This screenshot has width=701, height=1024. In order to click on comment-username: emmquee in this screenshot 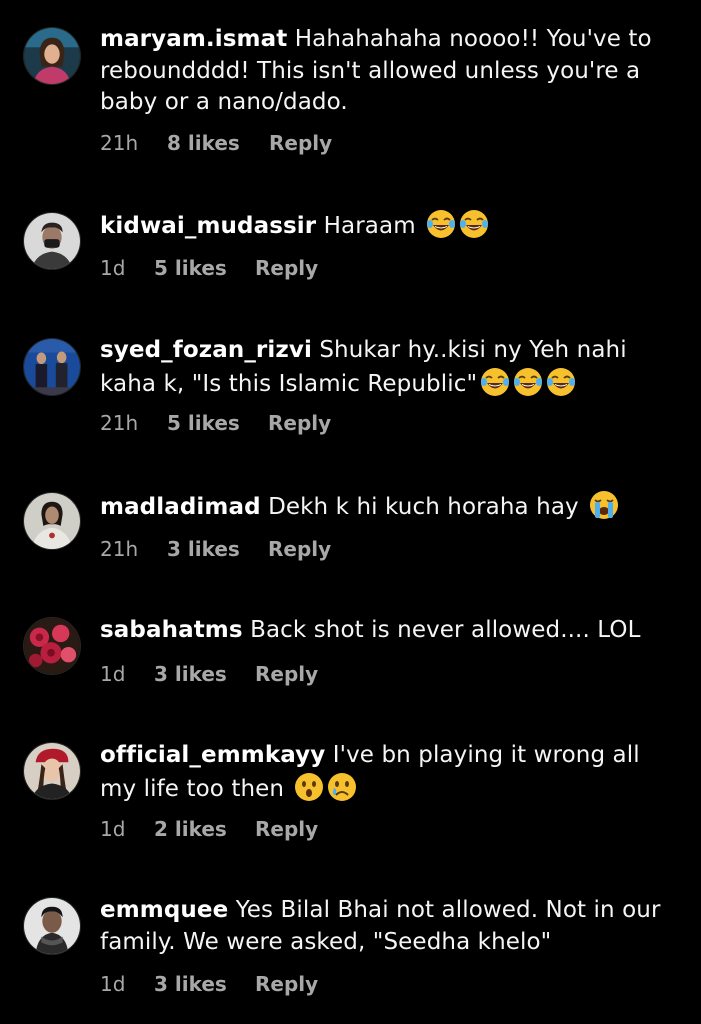, I will do `click(164, 910)`.